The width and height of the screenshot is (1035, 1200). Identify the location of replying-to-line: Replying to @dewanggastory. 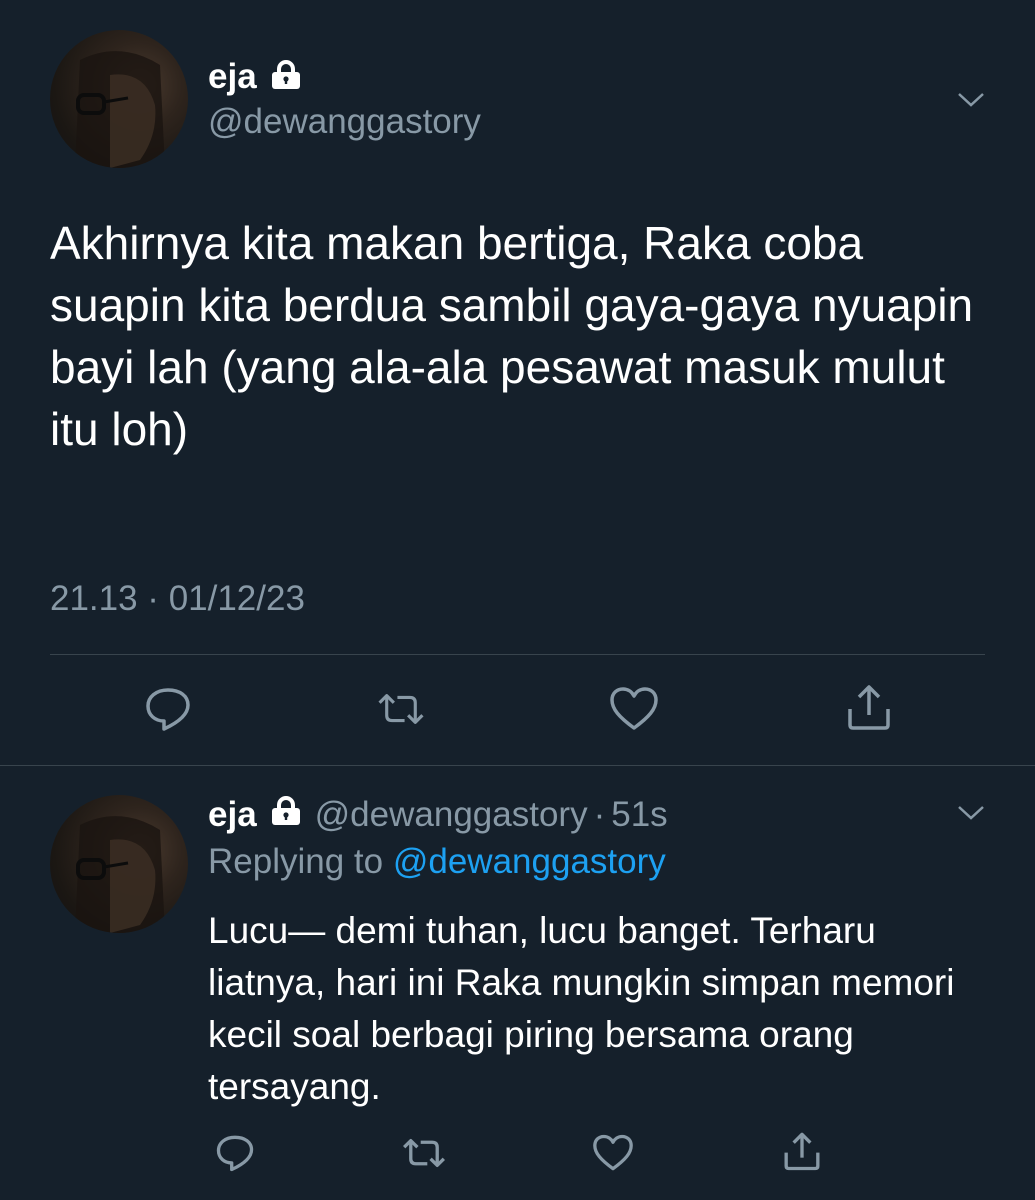
(437, 862).